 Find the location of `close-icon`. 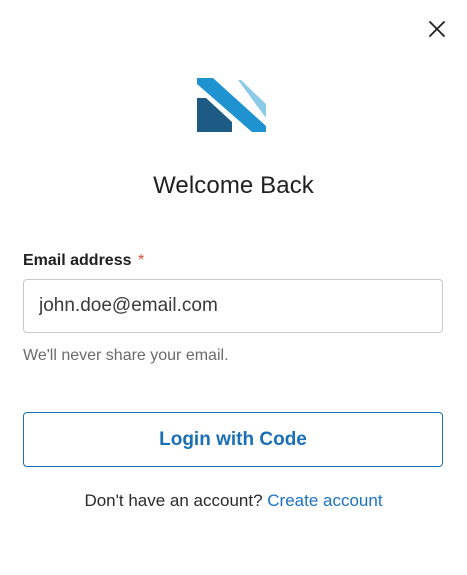

close-icon is located at coordinates (437, 29).